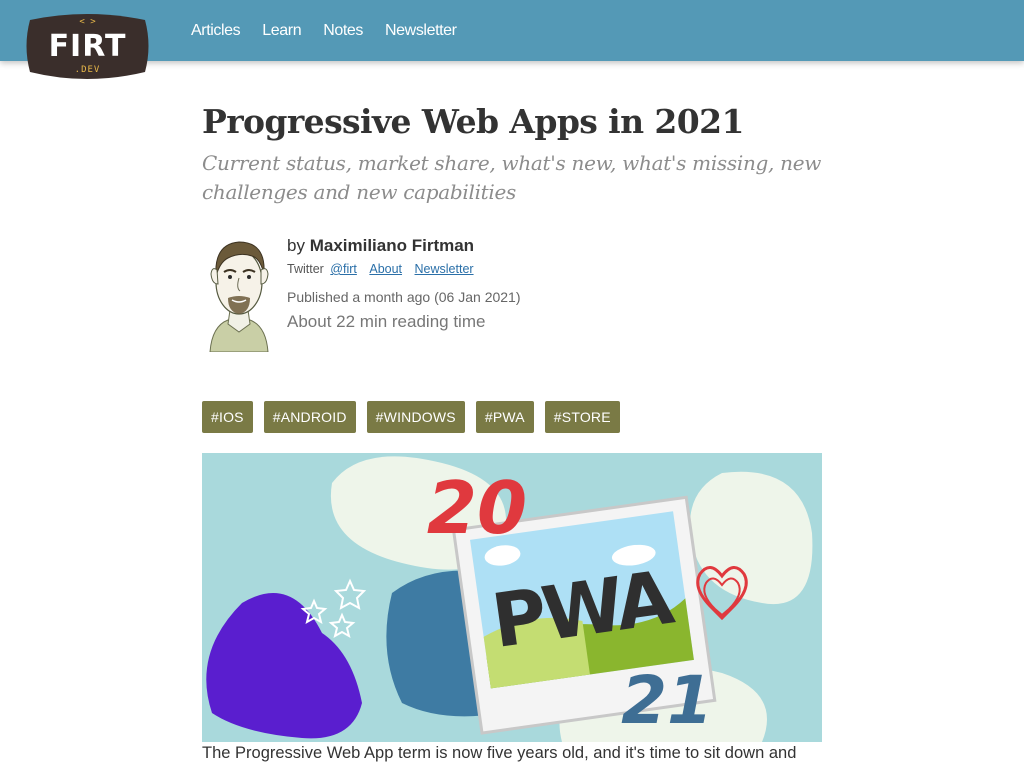 The image size is (1024, 768). Describe the element at coordinates (88, 70) in the screenshot. I see `logo-subtext: .DEV` at that location.